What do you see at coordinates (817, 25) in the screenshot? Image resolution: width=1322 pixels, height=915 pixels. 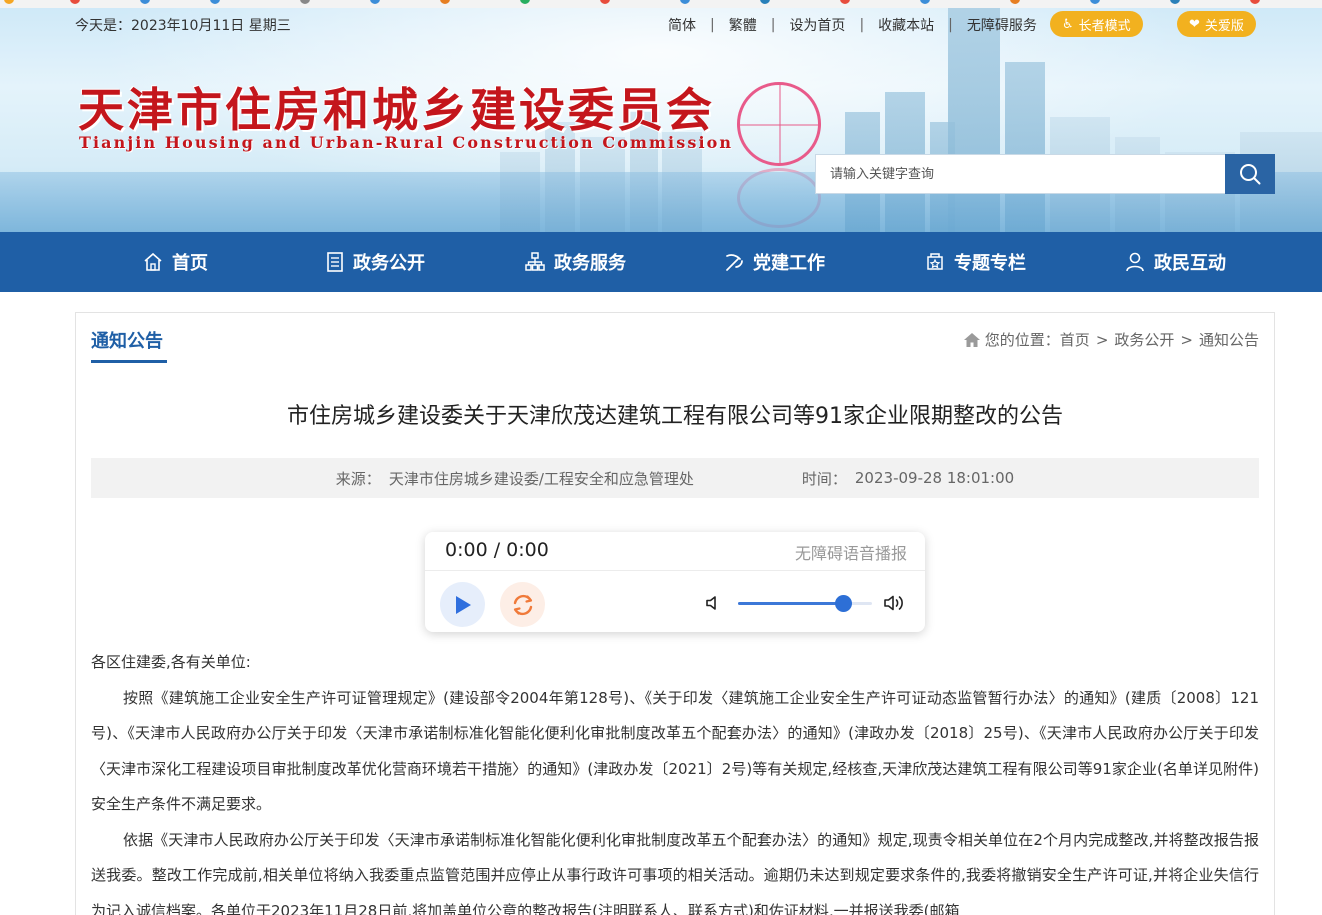 I see `link-set-homepage: 设为首页` at bounding box center [817, 25].